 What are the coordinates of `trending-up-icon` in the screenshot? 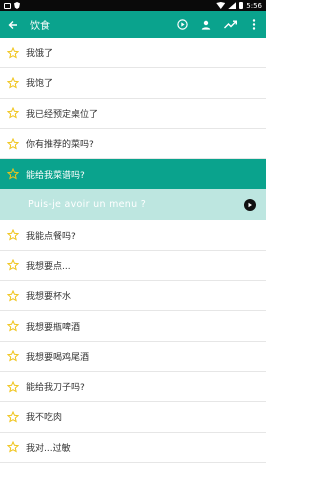 It's located at (230, 24).